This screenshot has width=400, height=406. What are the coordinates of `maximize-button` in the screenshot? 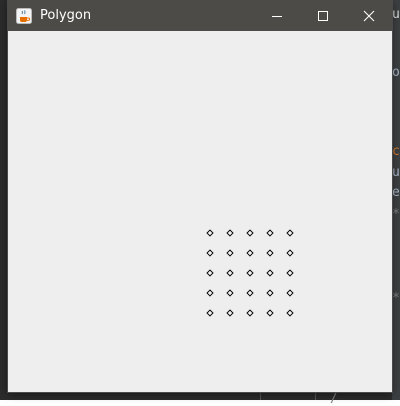 It's located at (323, 15).